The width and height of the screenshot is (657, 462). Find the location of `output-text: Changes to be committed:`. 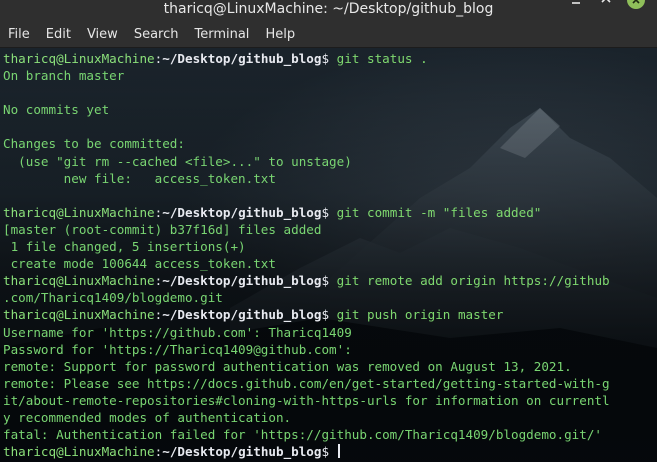

output-text: Changes to be committed: is located at coordinates (94, 144).